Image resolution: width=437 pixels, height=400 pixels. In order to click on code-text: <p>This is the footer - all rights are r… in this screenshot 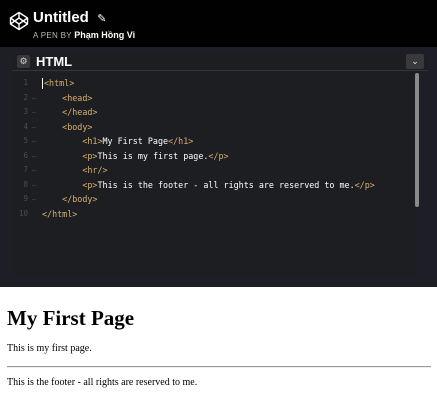, I will do `click(208, 185)`.